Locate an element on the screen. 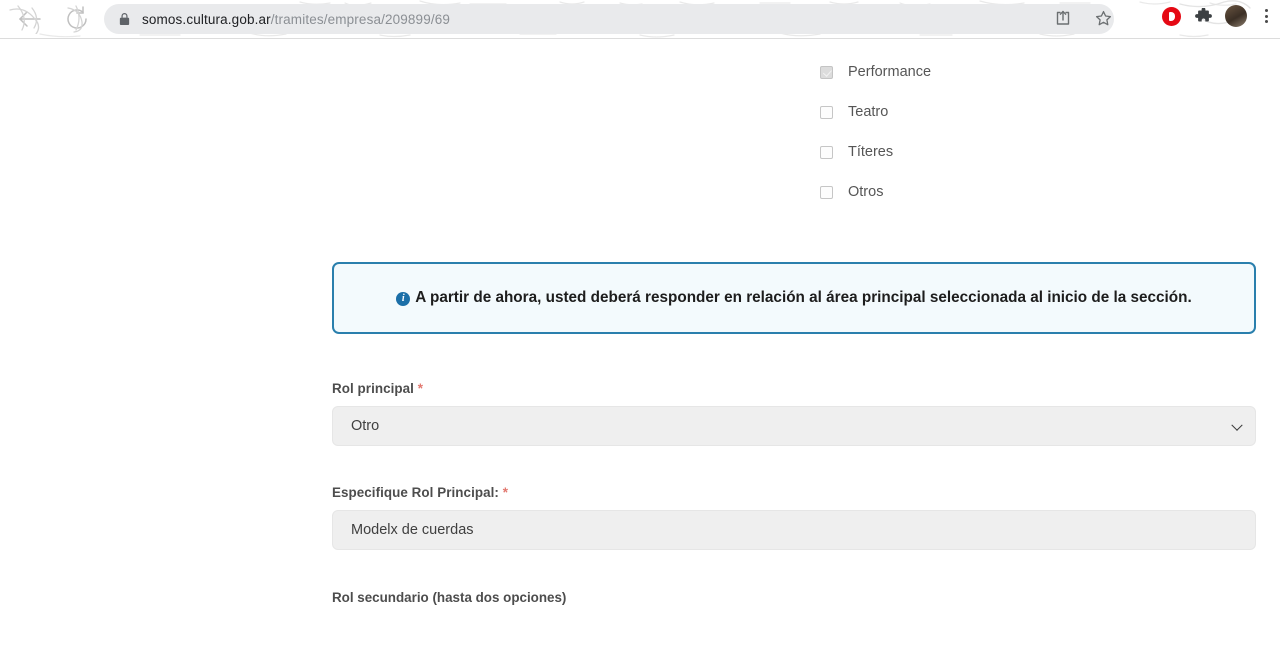 The height and width of the screenshot is (647, 1280). checkbox-row-titeres: Títeres is located at coordinates (875, 152).